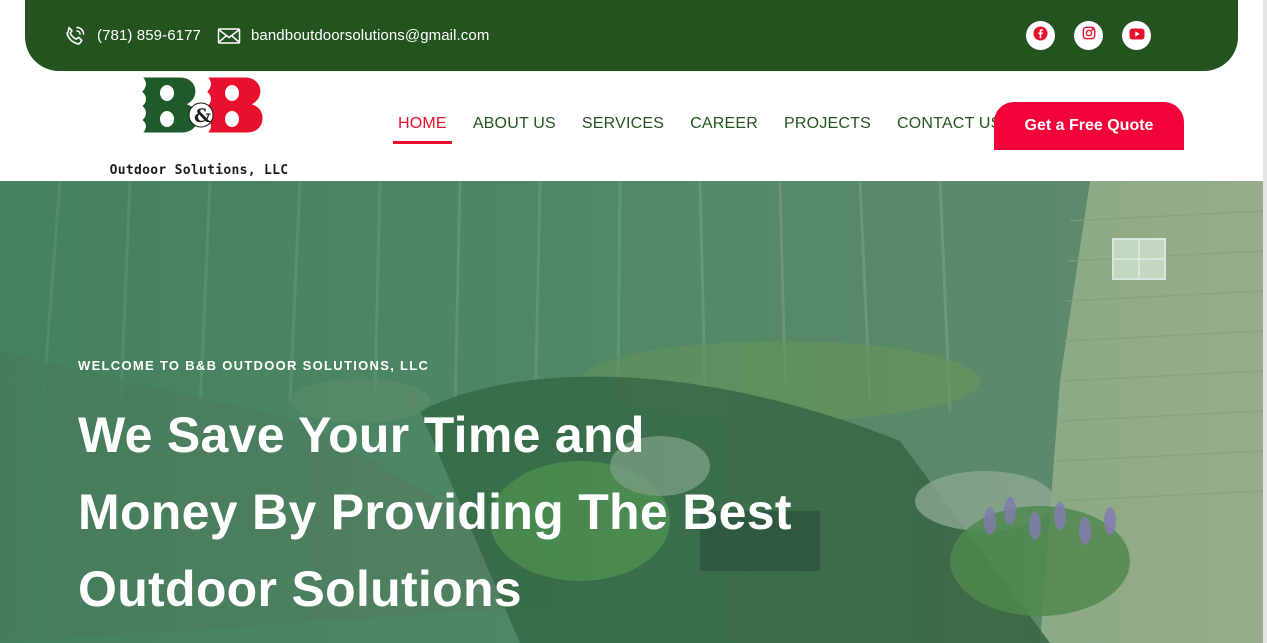 Image resolution: width=1267 pixels, height=643 pixels. I want to click on youtube-icon, so click(1137, 36).